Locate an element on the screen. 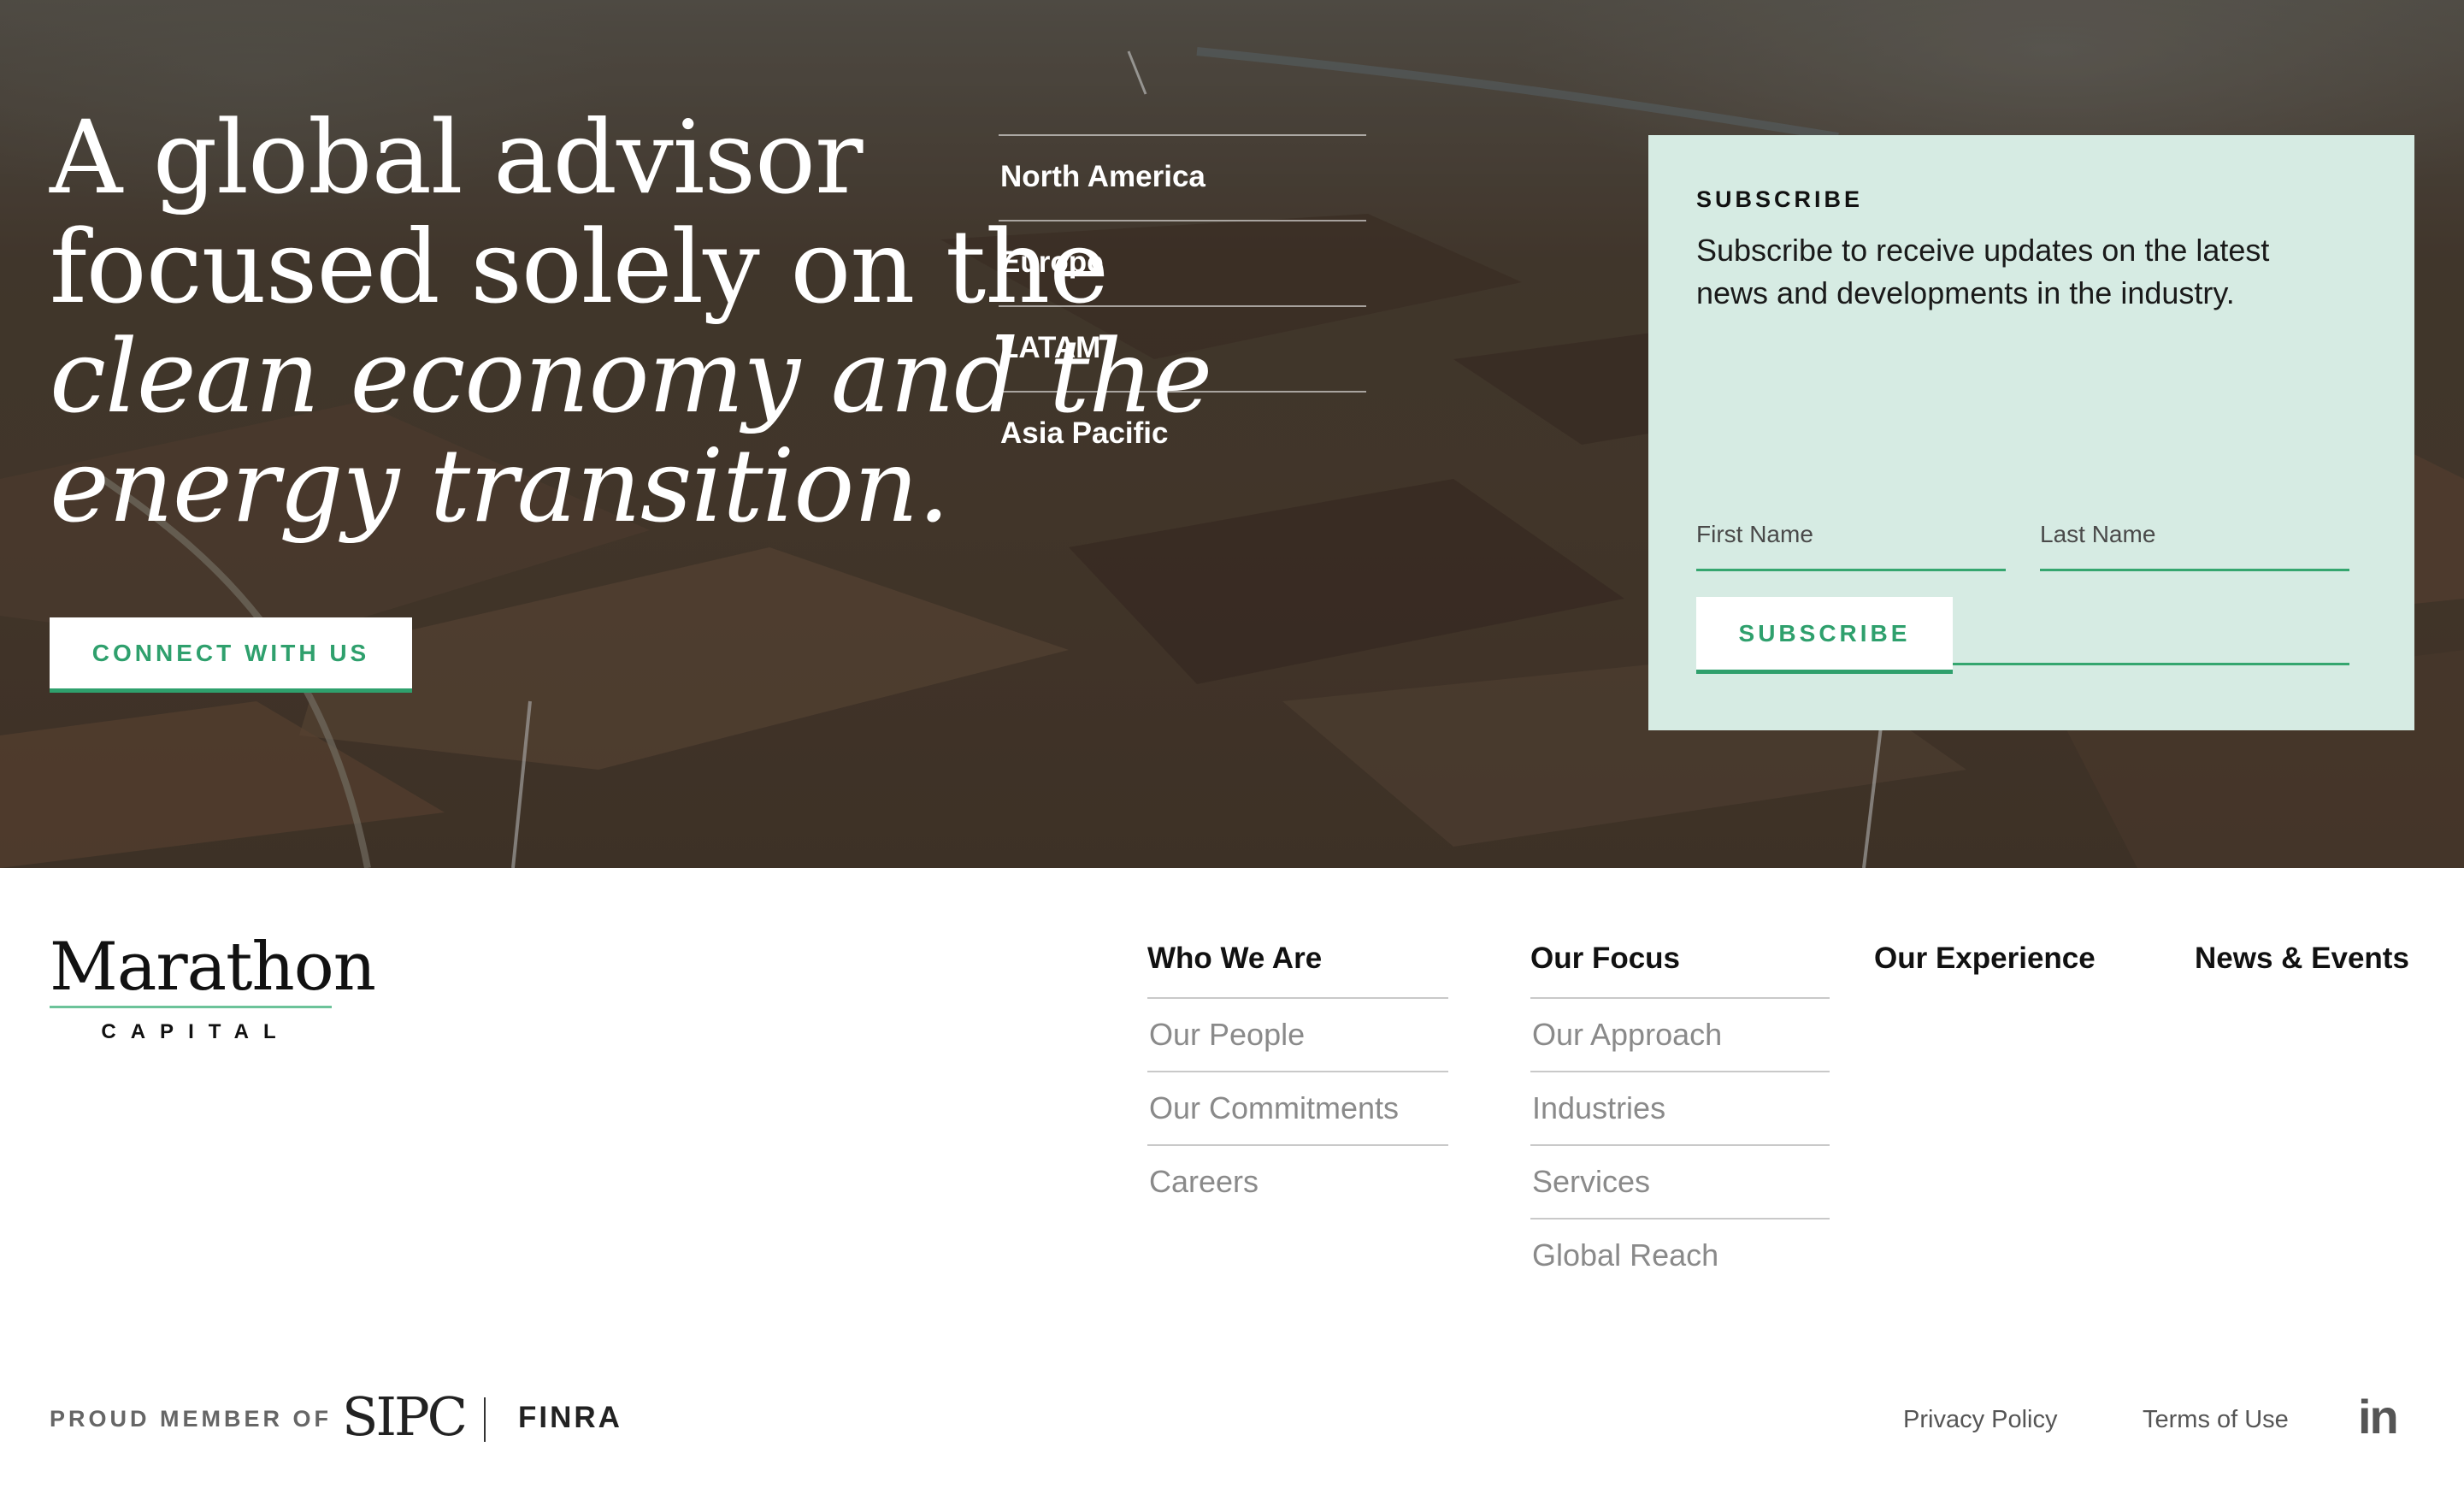 This screenshot has width=2464, height=1500. terms-of-use-link: Terms of Use is located at coordinates (2216, 1420).